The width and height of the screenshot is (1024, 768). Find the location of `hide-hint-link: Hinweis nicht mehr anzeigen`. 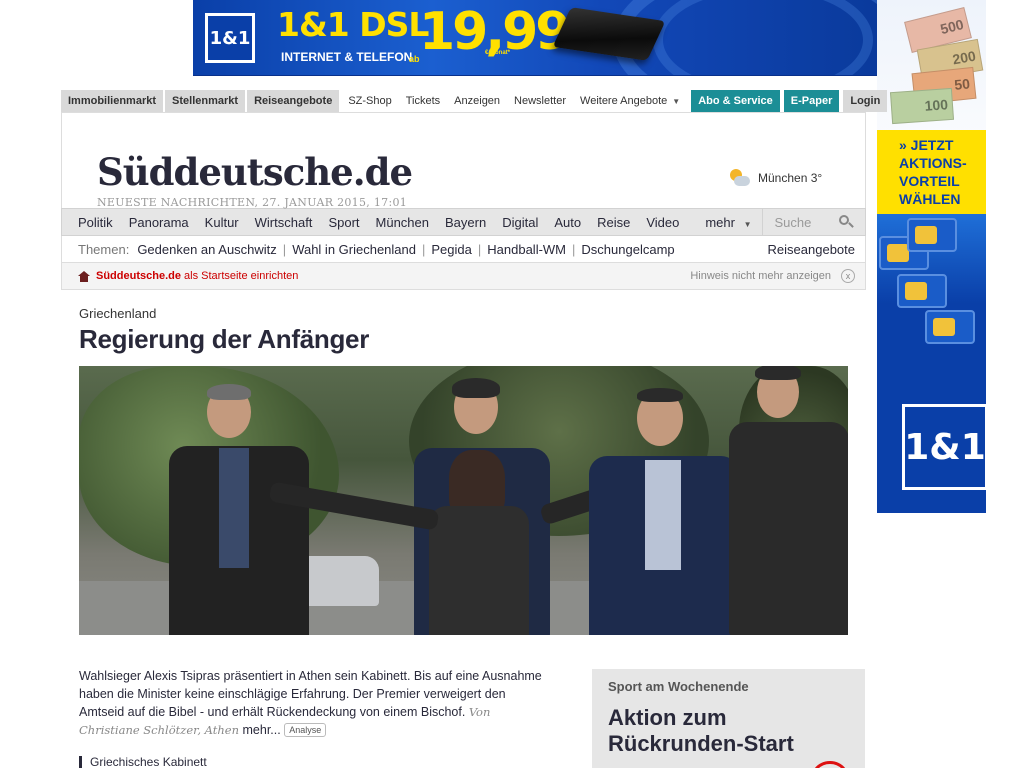

hide-hint-link: Hinweis nicht mehr anzeigen is located at coordinates (760, 276).